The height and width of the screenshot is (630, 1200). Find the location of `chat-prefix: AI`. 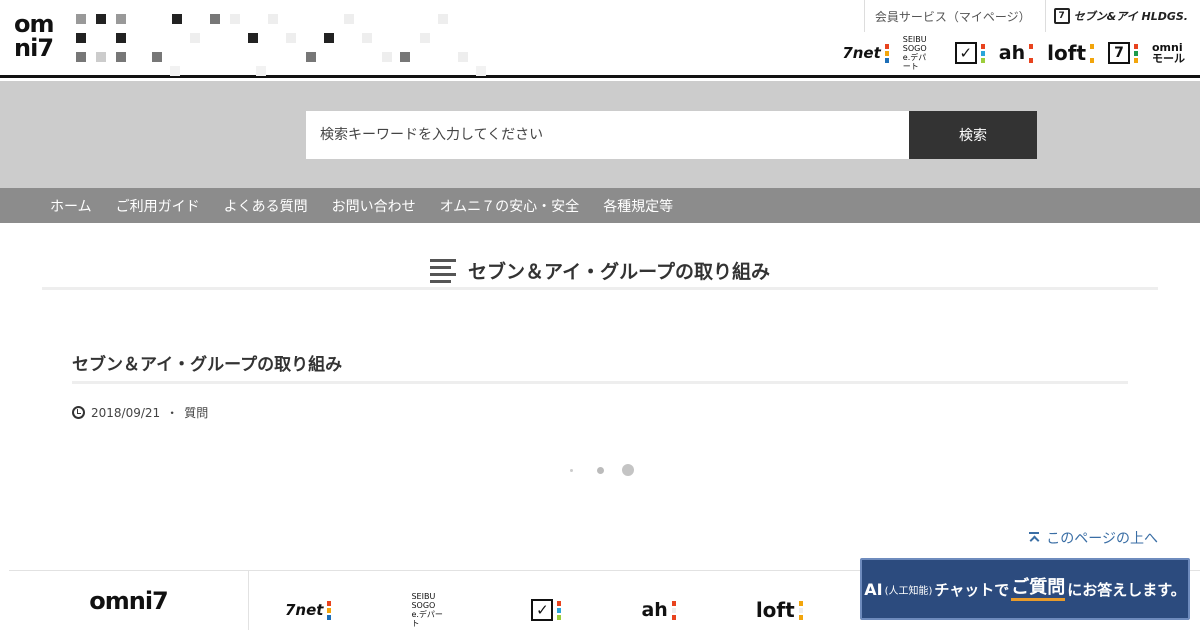

chat-prefix: AI is located at coordinates (873, 589).